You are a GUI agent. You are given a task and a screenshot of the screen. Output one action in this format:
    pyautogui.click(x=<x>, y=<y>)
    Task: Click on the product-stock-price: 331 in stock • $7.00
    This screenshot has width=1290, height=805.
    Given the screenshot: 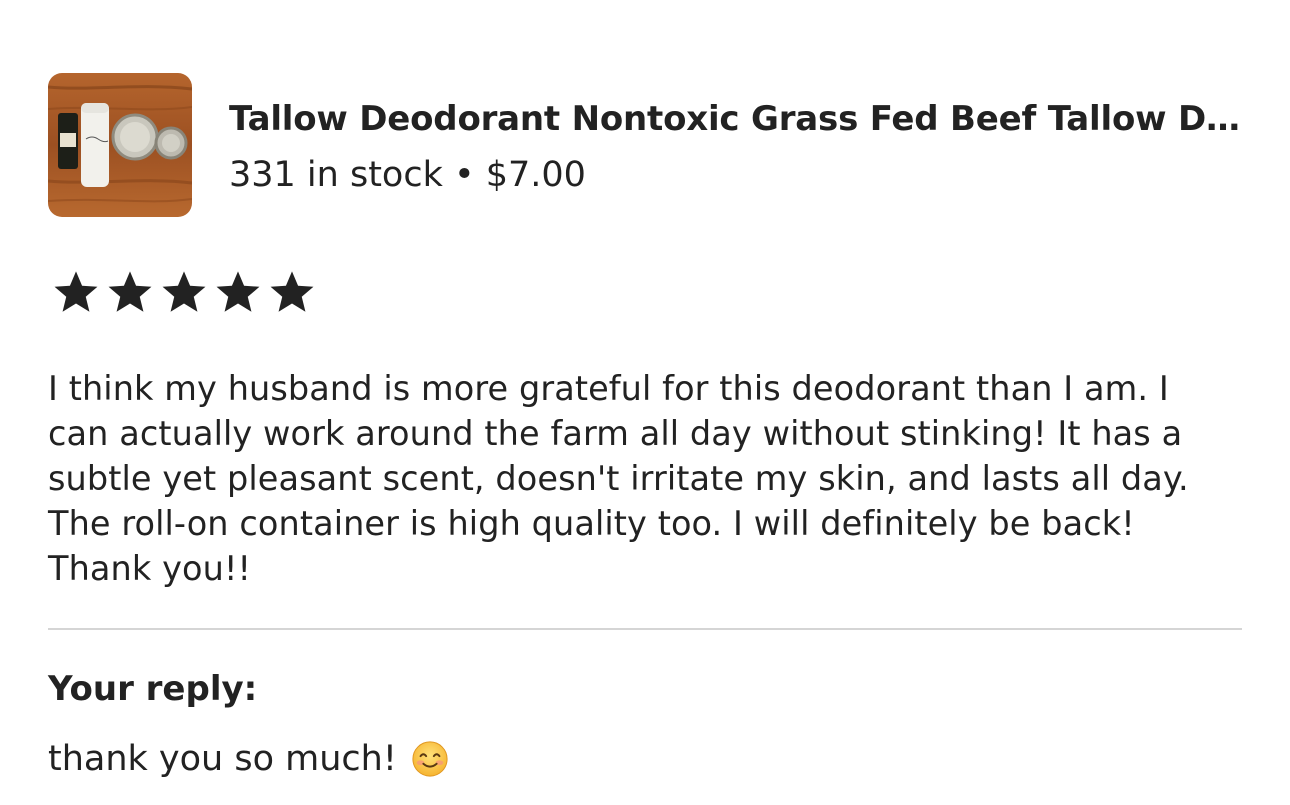 What is the action you would take?
    pyautogui.click(x=407, y=175)
    